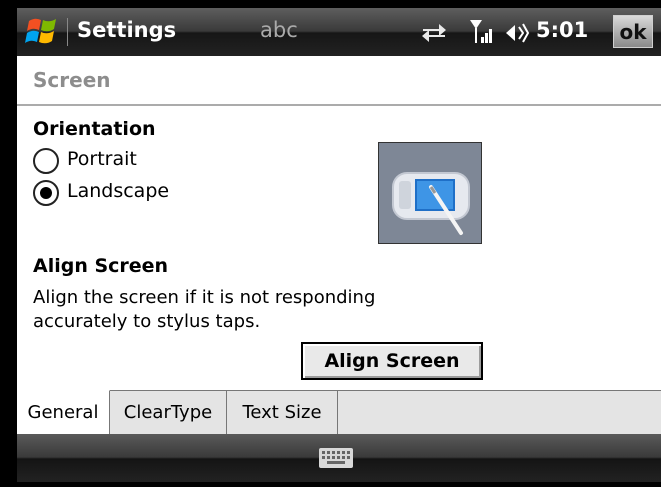  I want to click on title-bar: Settings abc 5:01 ok, so click(339, 32).